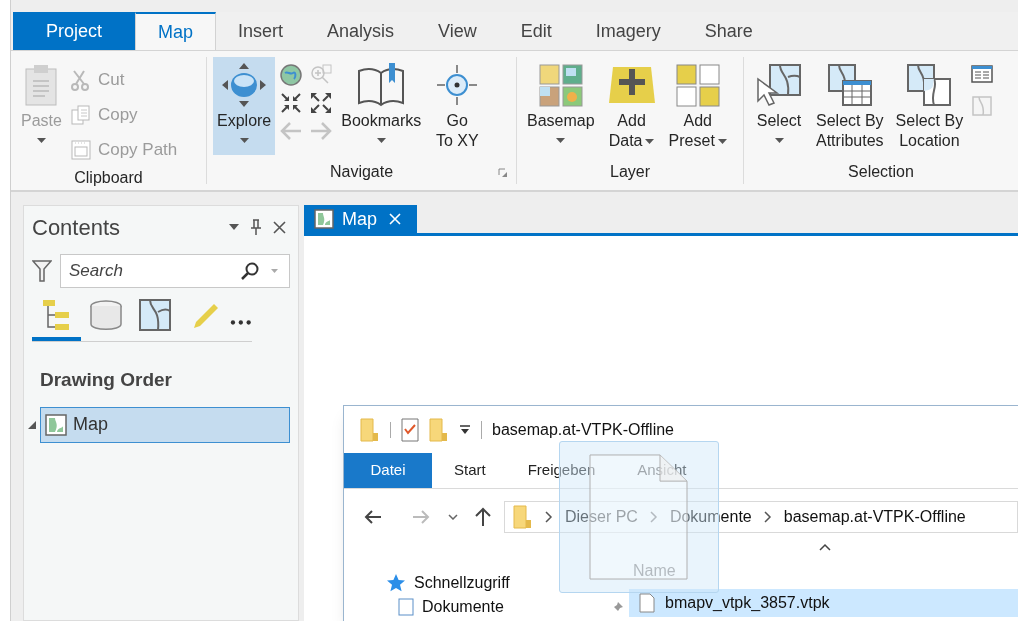 The width and height of the screenshot is (1018, 621). Describe the element at coordinates (108, 178) in the screenshot. I see `group-label: Clipboard` at that location.